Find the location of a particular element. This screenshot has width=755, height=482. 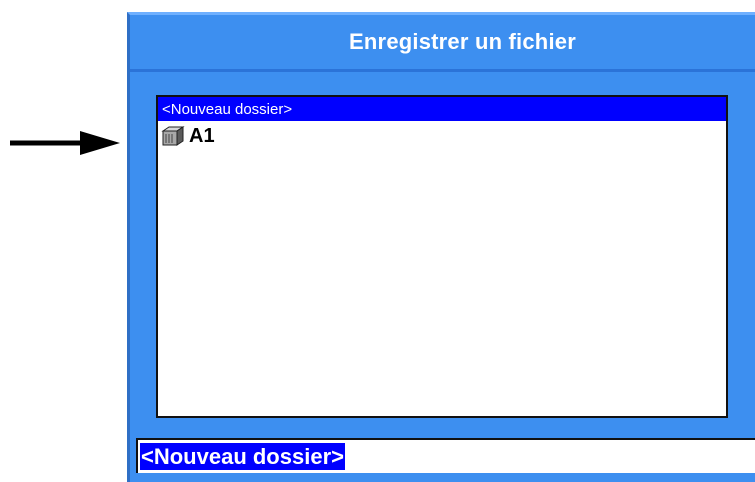

arrow-right-icon is located at coordinates (65, 143).